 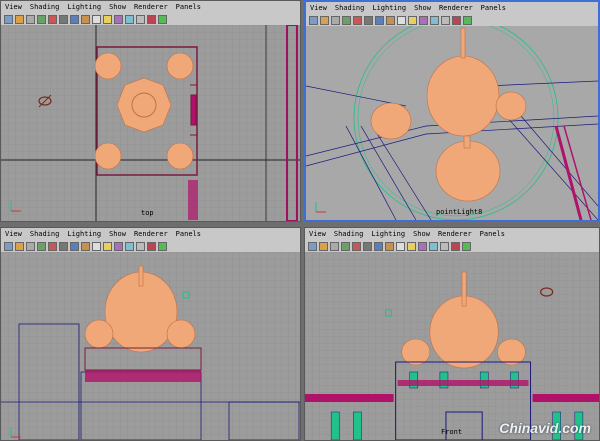 I want to click on panel-menubar: View Shading Lighting Show Renderer Panels, so click(x=150, y=7).